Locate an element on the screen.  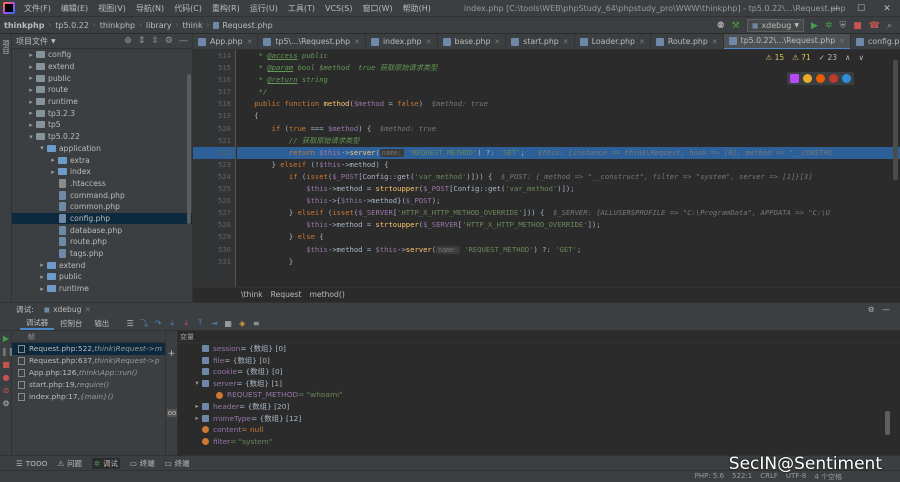
line-number: 520 is located at coordinates (214, 129).